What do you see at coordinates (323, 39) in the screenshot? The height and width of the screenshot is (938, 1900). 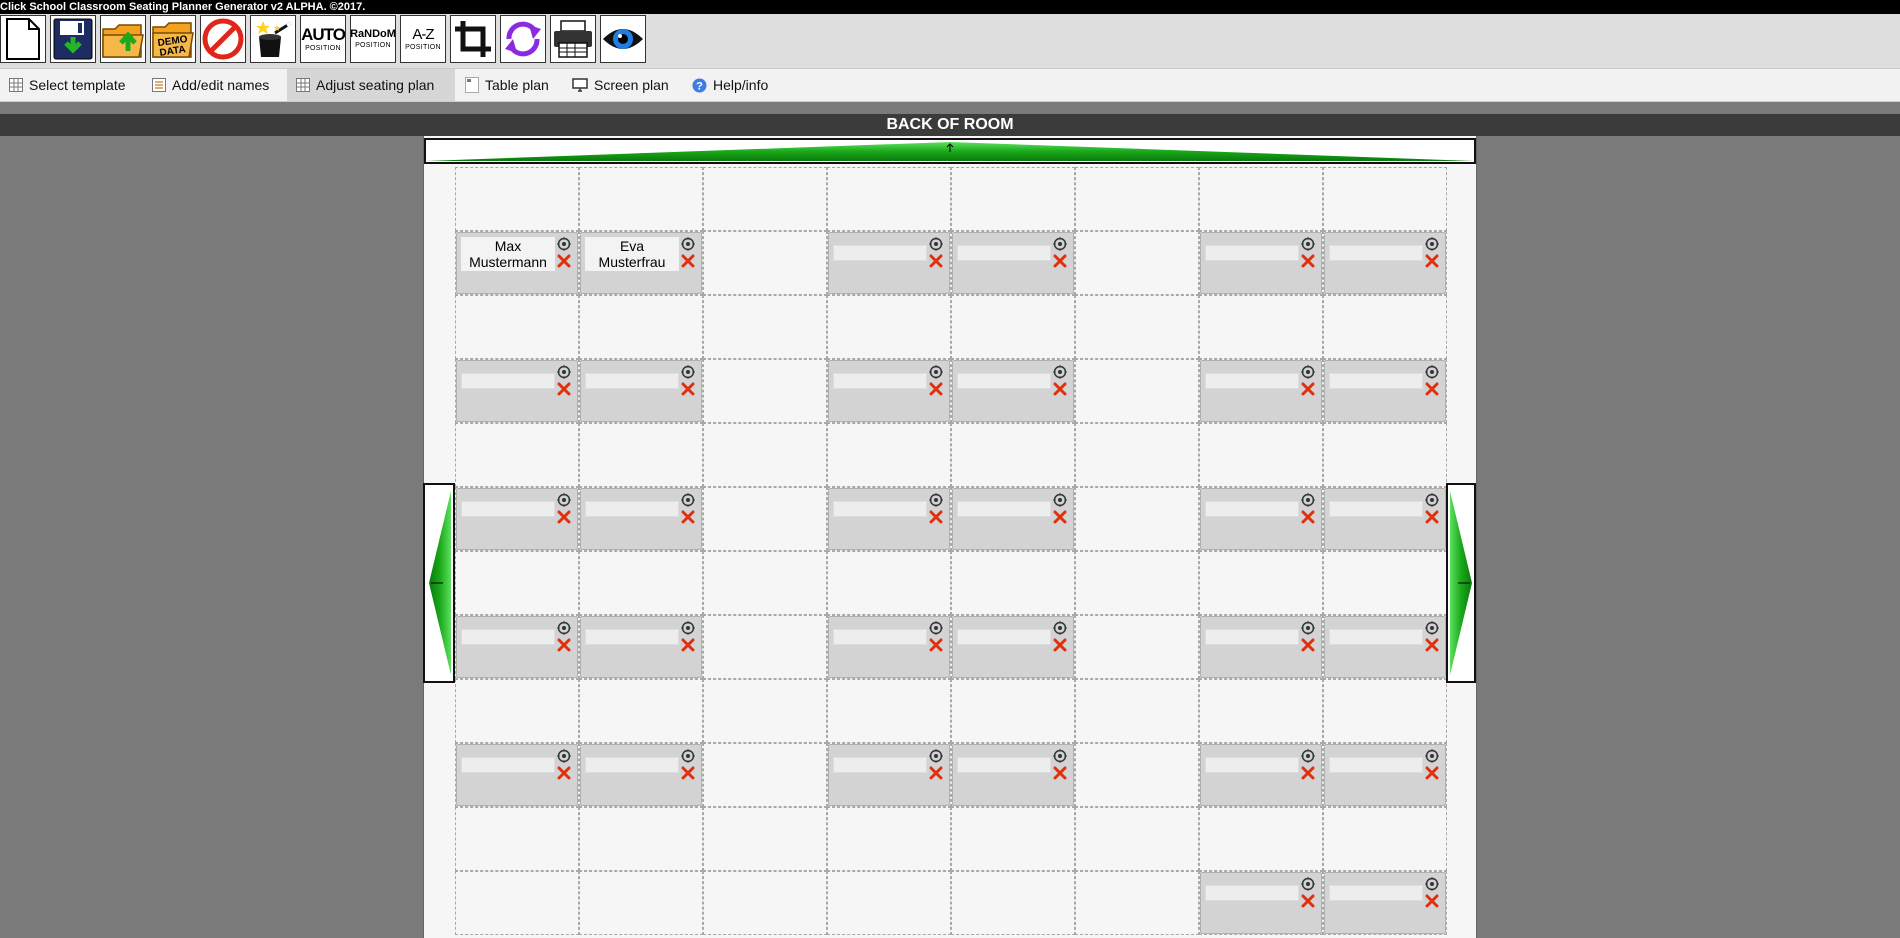 I see `auto-position-button: AUTO POSITION` at bounding box center [323, 39].